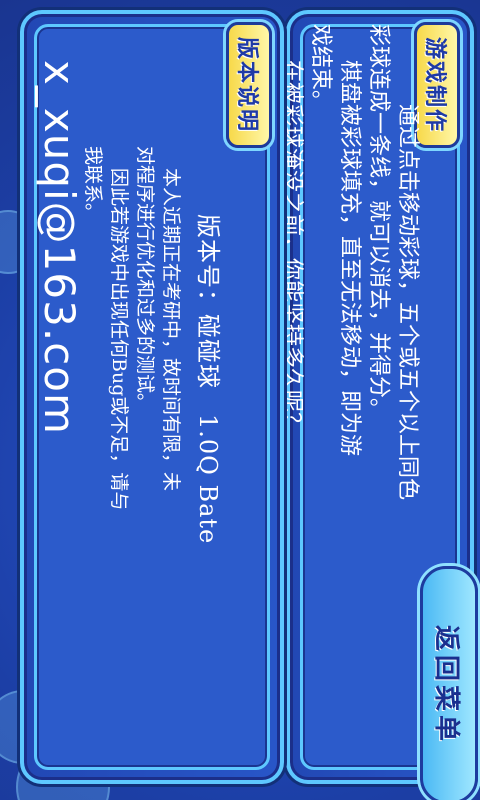 The width and height of the screenshot is (480, 800). I want to click on game-description-line: 戏结束。, so click(320, 68).